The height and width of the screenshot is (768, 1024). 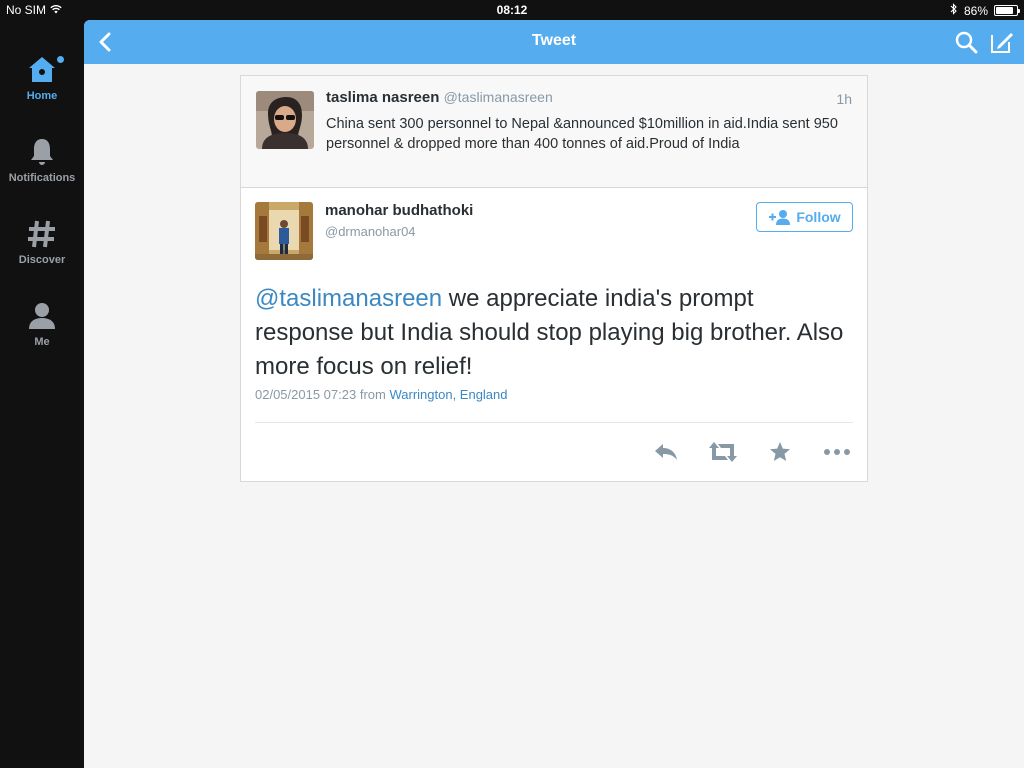 I want to click on location-link: Warrington, England, so click(x=448, y=394).